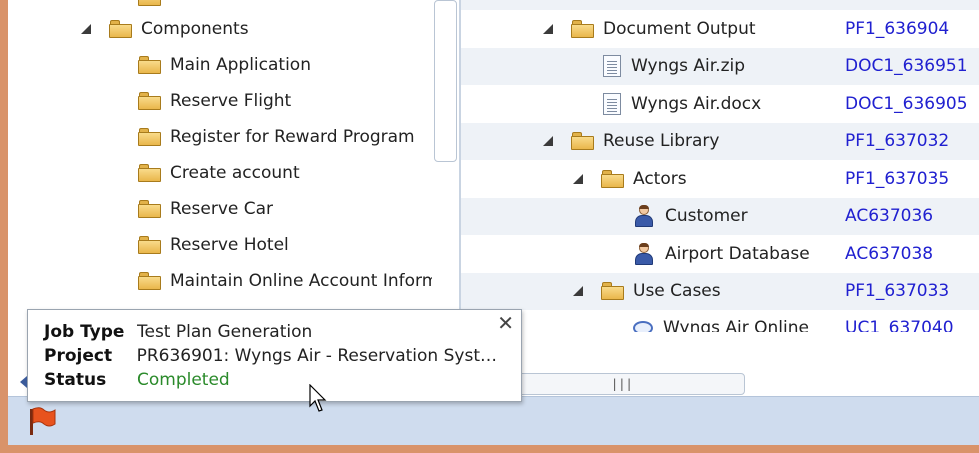 The height and width of the screenshot is (453, 979). I want to click on tree-row: Use Cases PF1_637033, so click(720, 291).